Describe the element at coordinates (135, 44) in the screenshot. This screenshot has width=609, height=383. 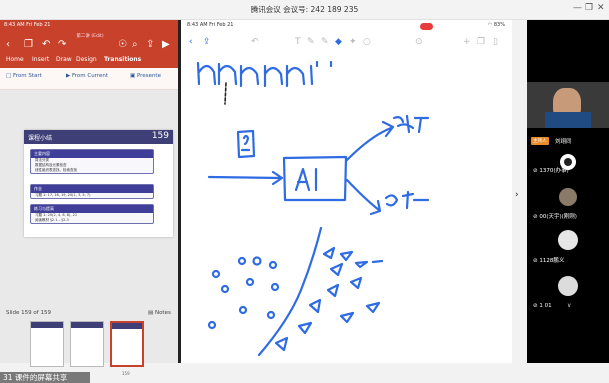
I see `search-icon: ⌕` at that location.